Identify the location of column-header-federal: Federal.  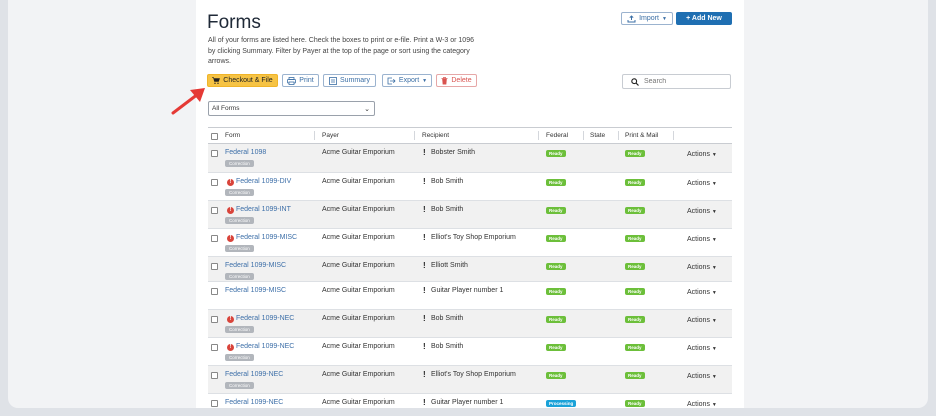
(557, 135).